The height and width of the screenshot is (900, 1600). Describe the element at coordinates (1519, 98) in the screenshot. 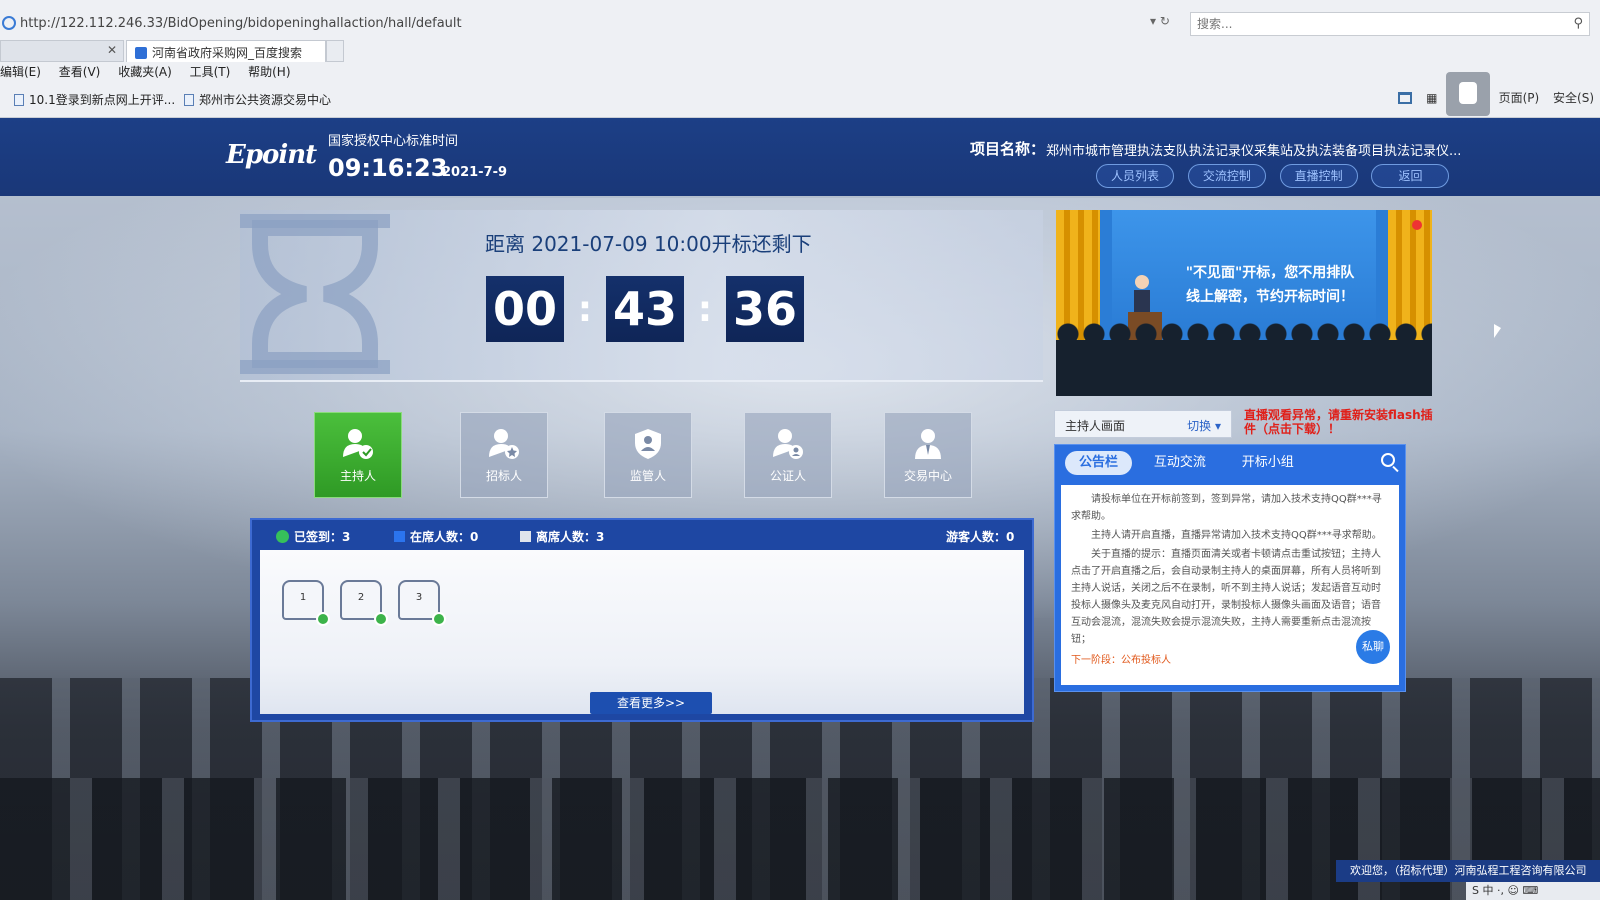

I see `menu-page: 页面(P)` at that location.